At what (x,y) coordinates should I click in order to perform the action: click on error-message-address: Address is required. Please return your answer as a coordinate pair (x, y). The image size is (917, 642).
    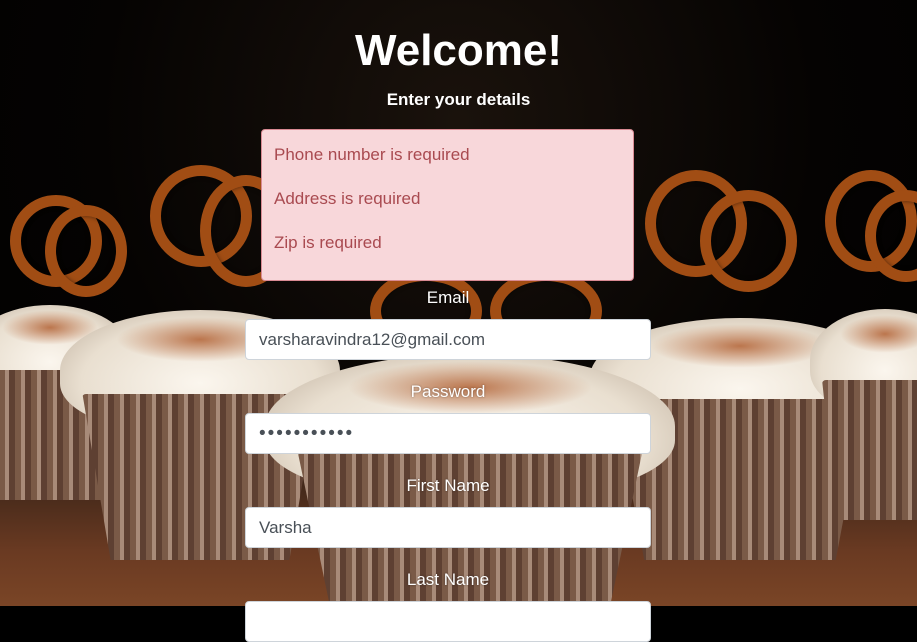
    Looking at the image, I should click on (347, 198).